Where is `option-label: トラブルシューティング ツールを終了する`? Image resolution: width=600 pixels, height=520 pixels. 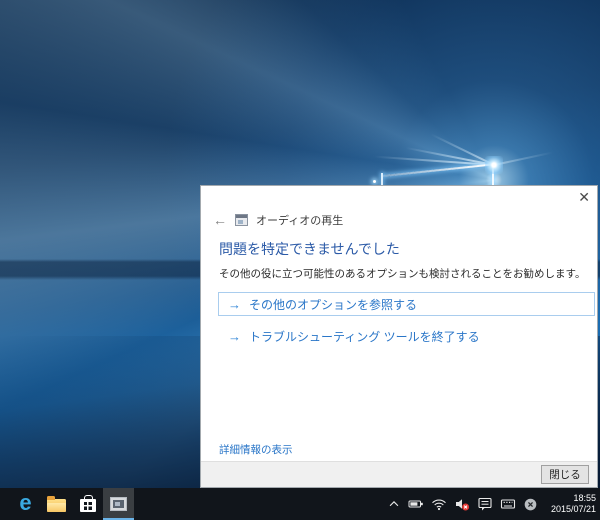 option-label: トラブルシューティング ツールを終了する is located at coordinates (364, 336).